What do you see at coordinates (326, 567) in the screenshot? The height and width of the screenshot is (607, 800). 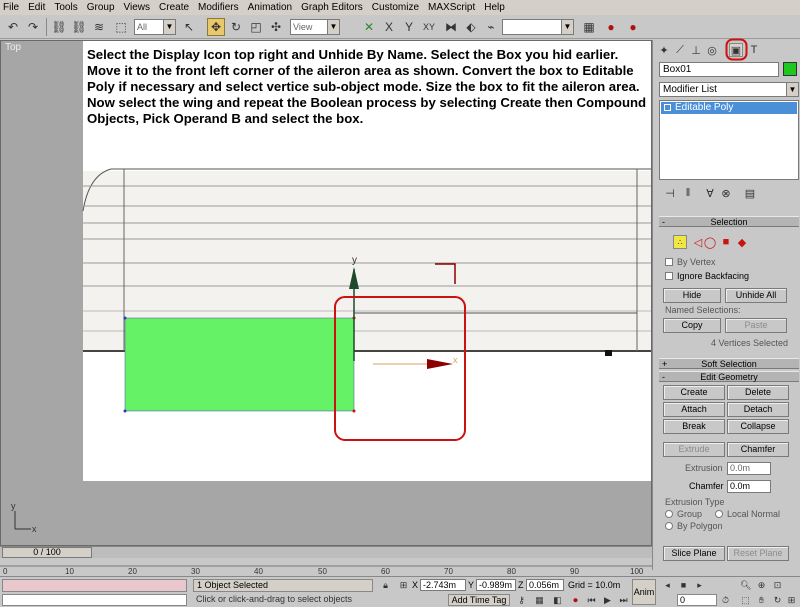 I see `track-bar: 0 10 20 30 40 50 60 70 80 90 100` at bounding box center [326, 567].